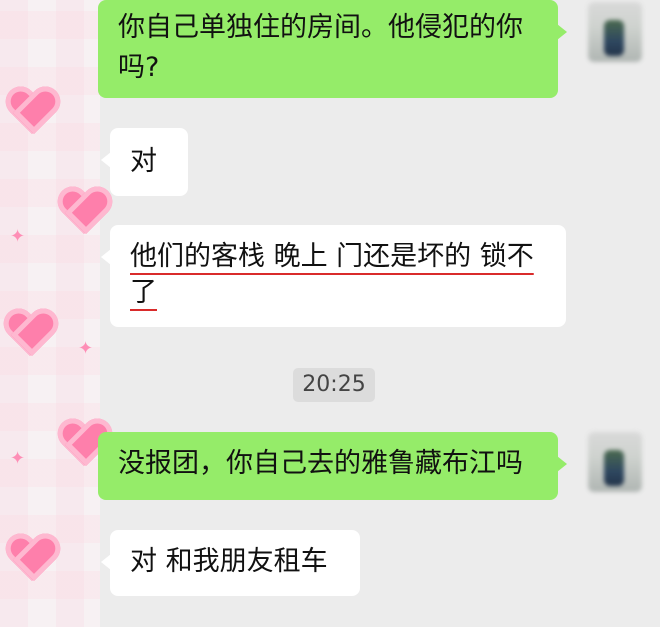  I want to click on message-text: 对, so click(143, 161).